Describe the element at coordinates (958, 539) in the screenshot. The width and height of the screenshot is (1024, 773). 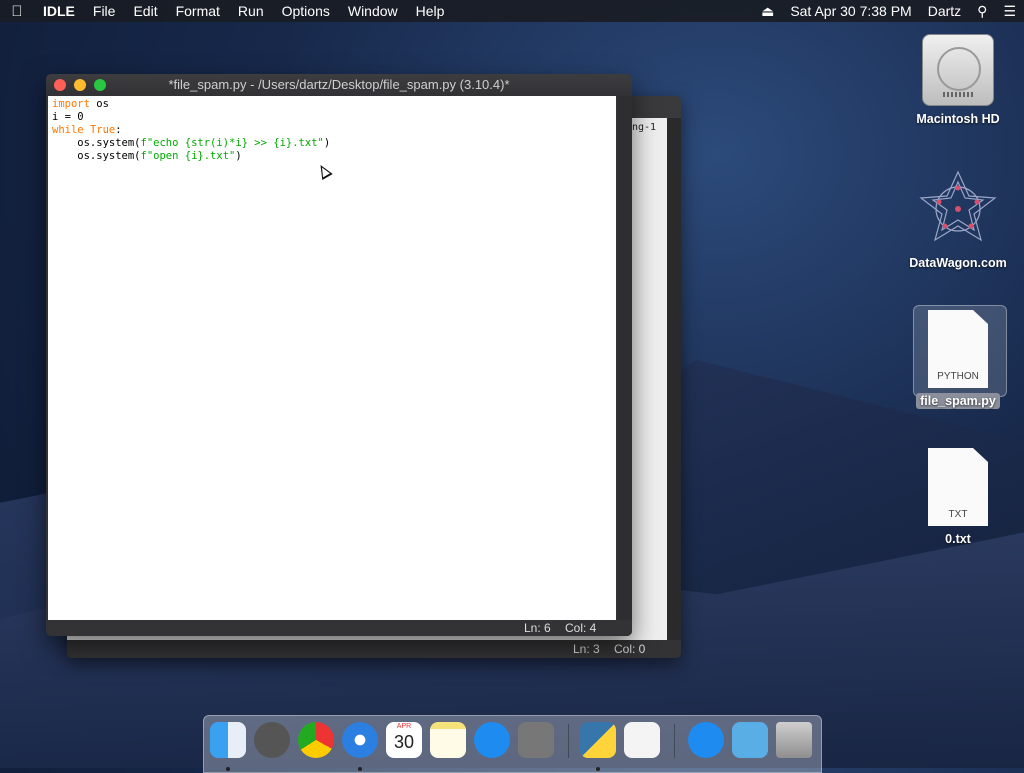
I see `desktop-label: 0.txt` at that location.